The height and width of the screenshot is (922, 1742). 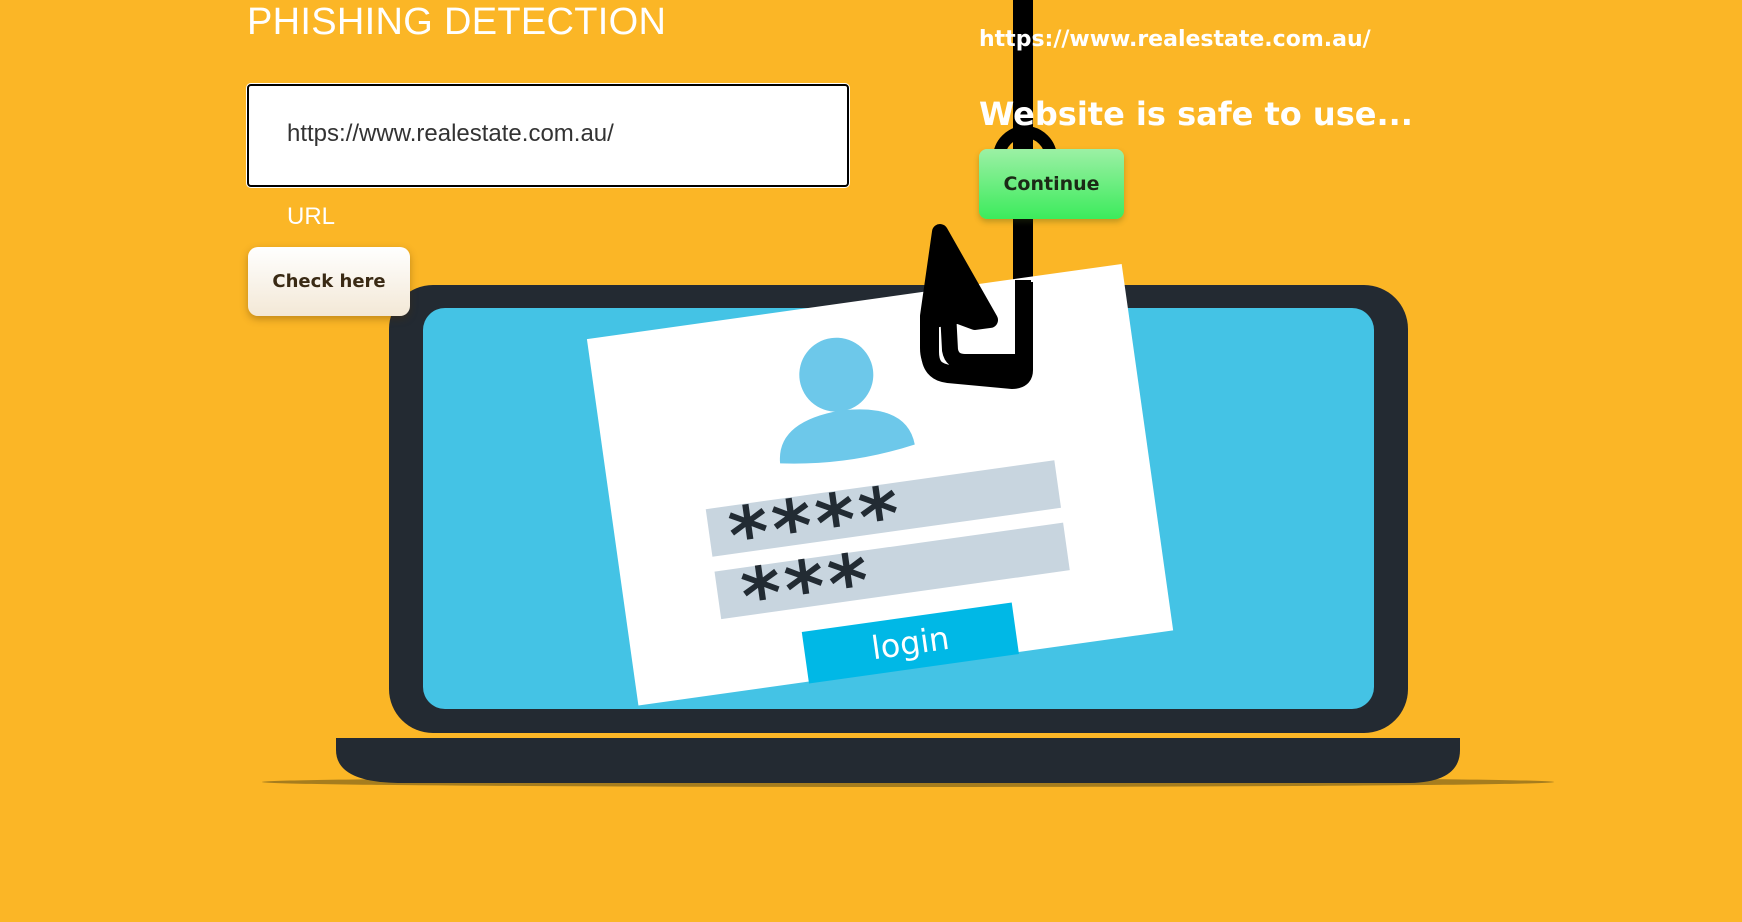 I want to click on continue-button: Continue, so click(x=1051, y=184).